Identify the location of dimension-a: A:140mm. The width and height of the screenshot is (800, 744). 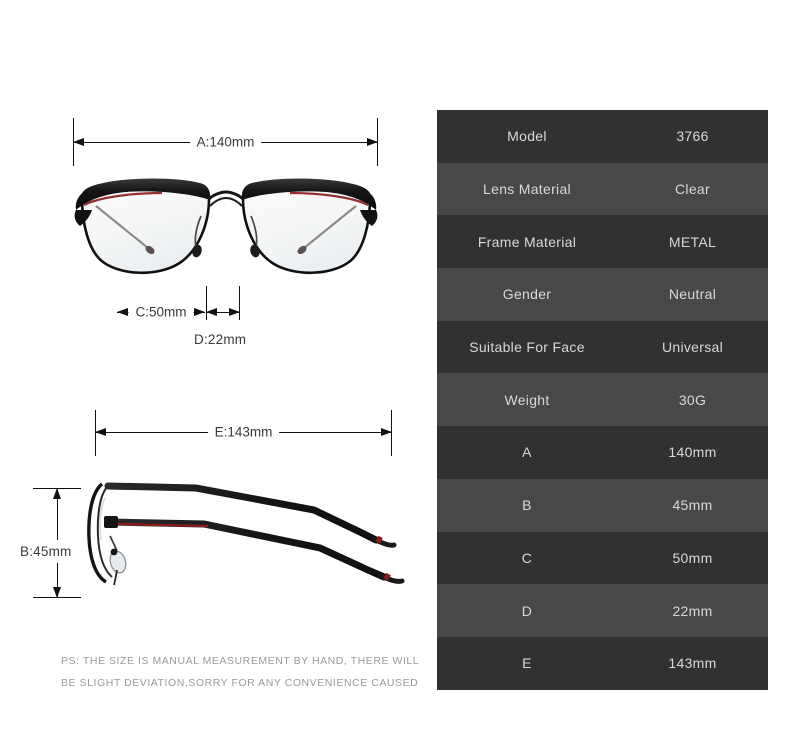
(225, 142).